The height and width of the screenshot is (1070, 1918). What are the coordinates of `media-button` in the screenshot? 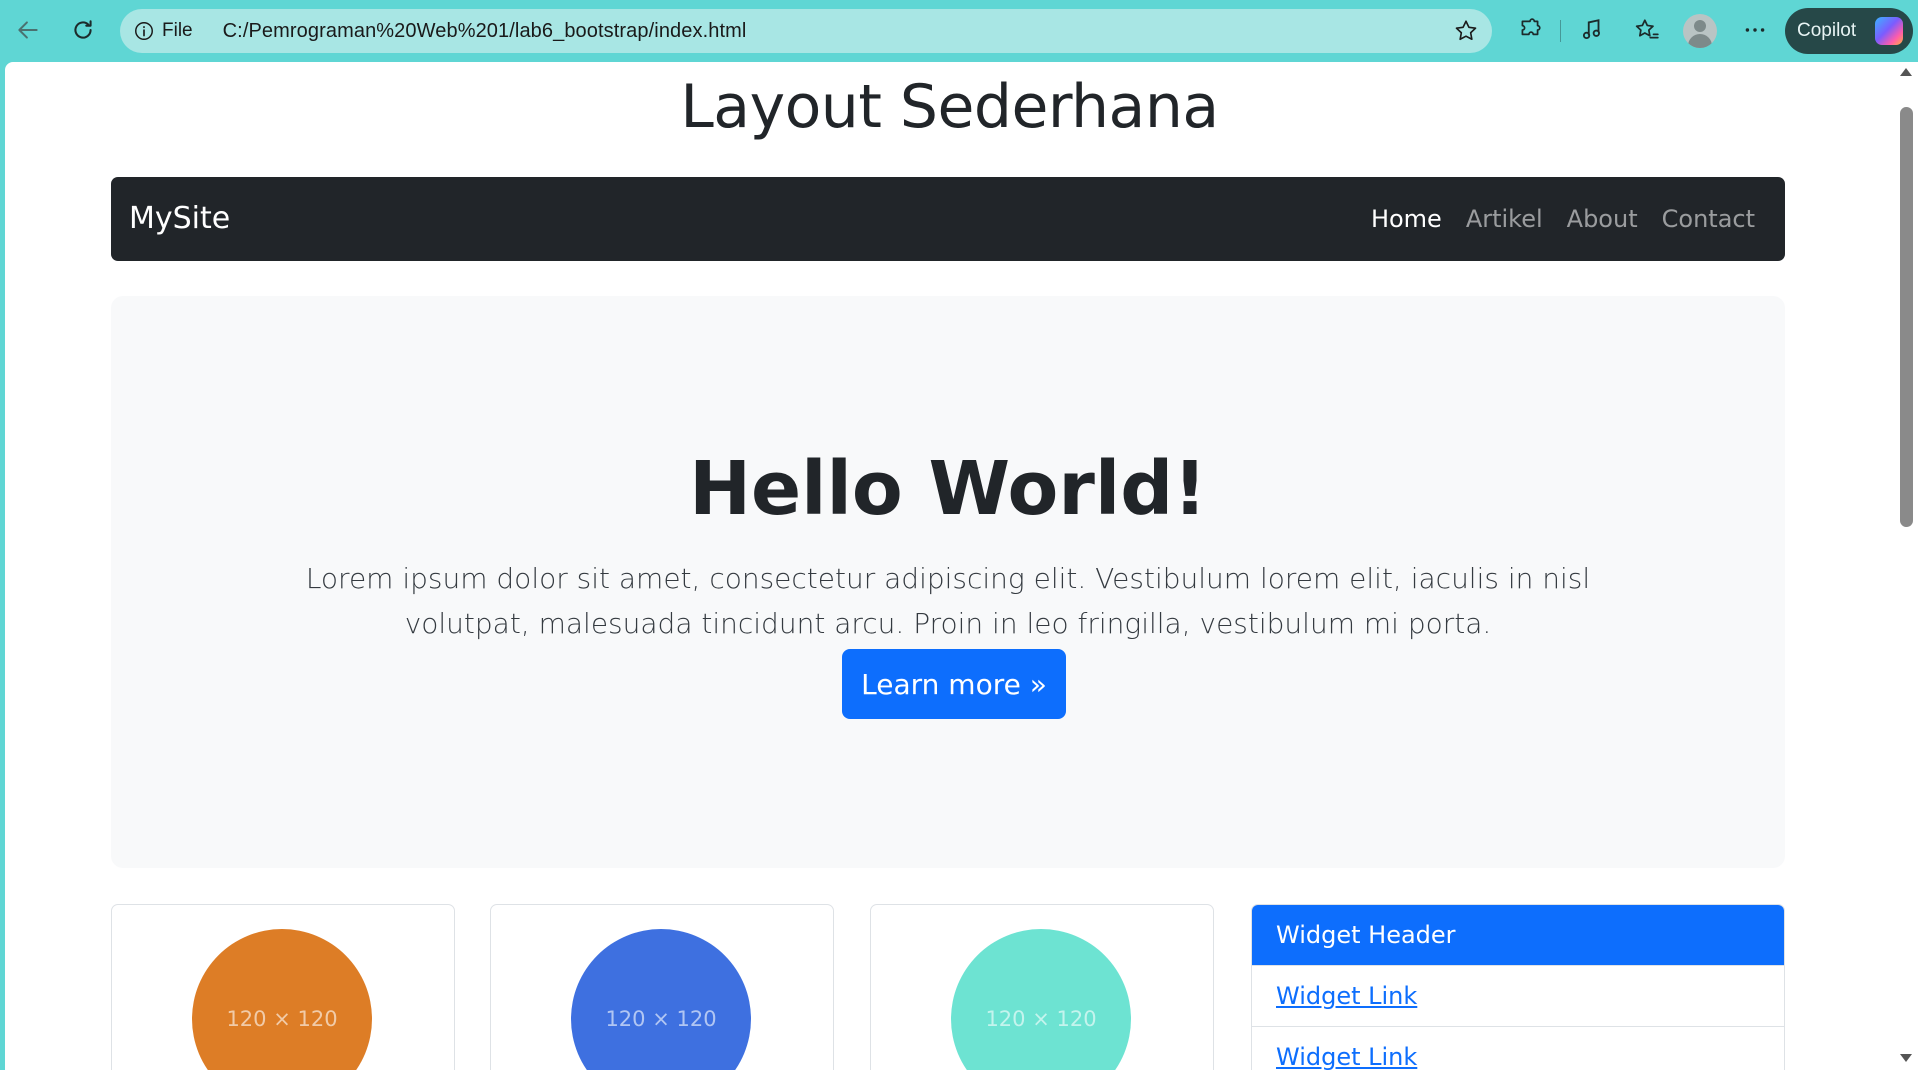 It's located at (1592, 30).